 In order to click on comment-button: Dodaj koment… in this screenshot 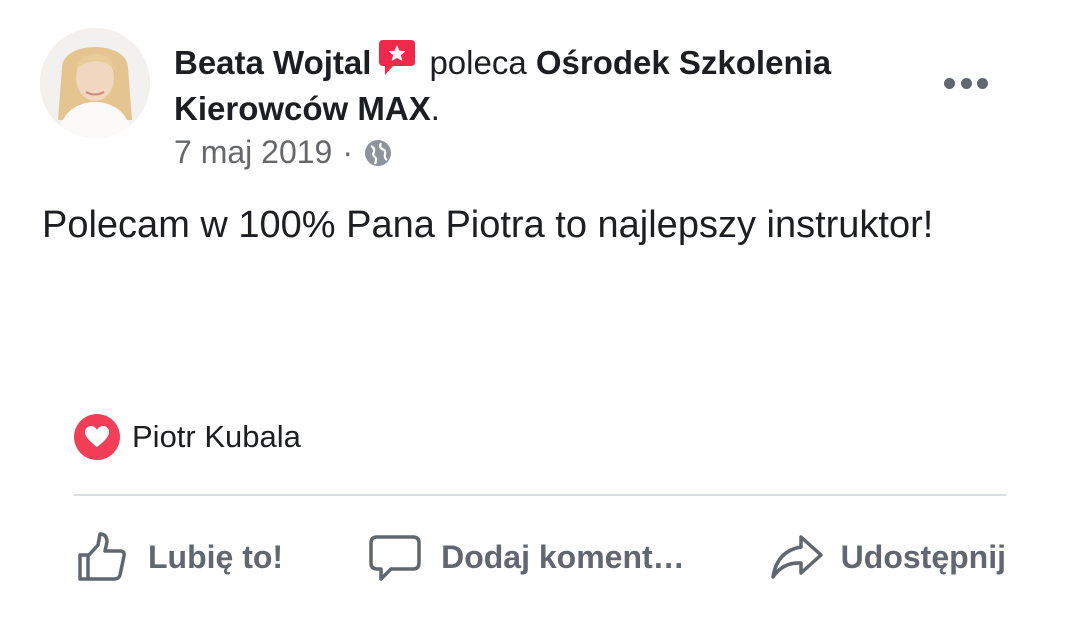, I will do `click(526, 557)`.